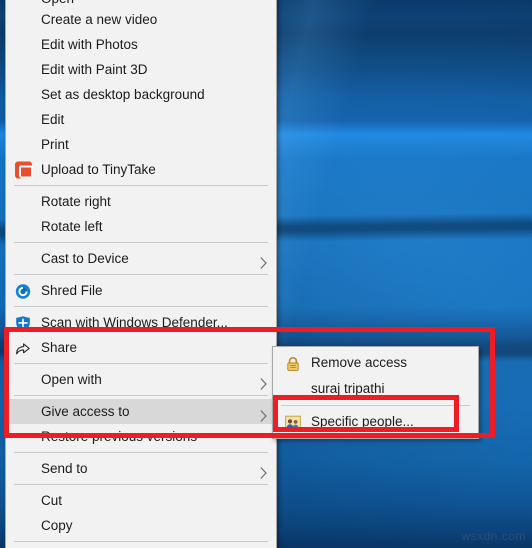  I want to click on submenu-item-remove-access: Remove access, so click(375, 363).